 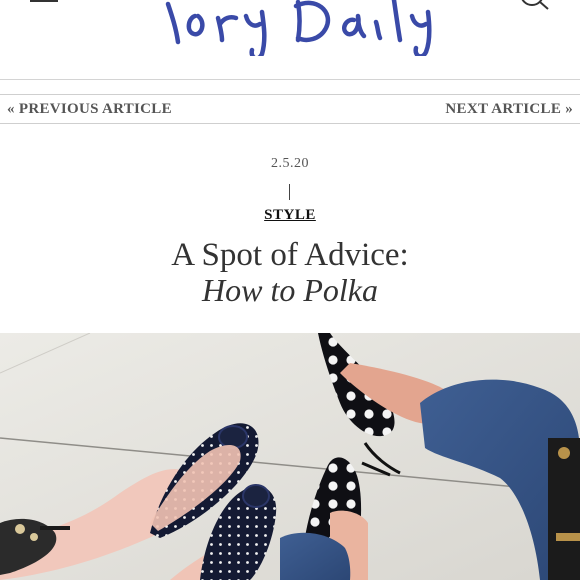 I want to click on site-header, so click(x=290, y=40).